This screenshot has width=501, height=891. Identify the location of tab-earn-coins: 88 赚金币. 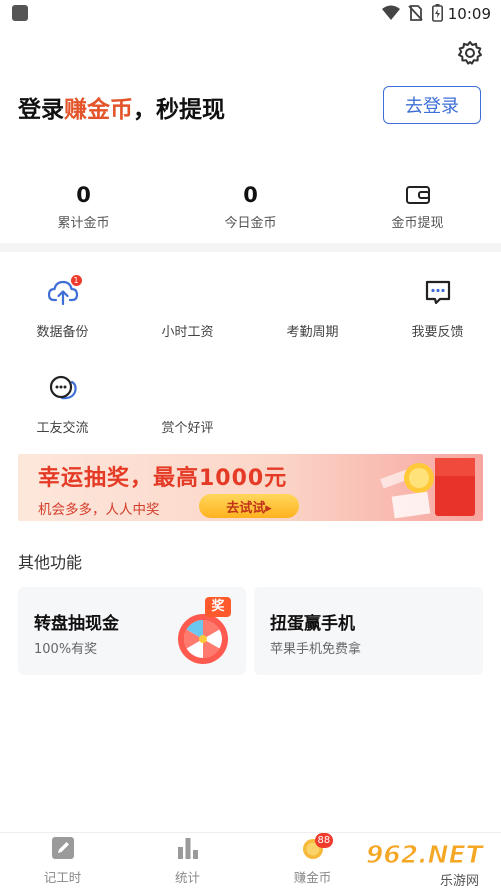
(312, 859).